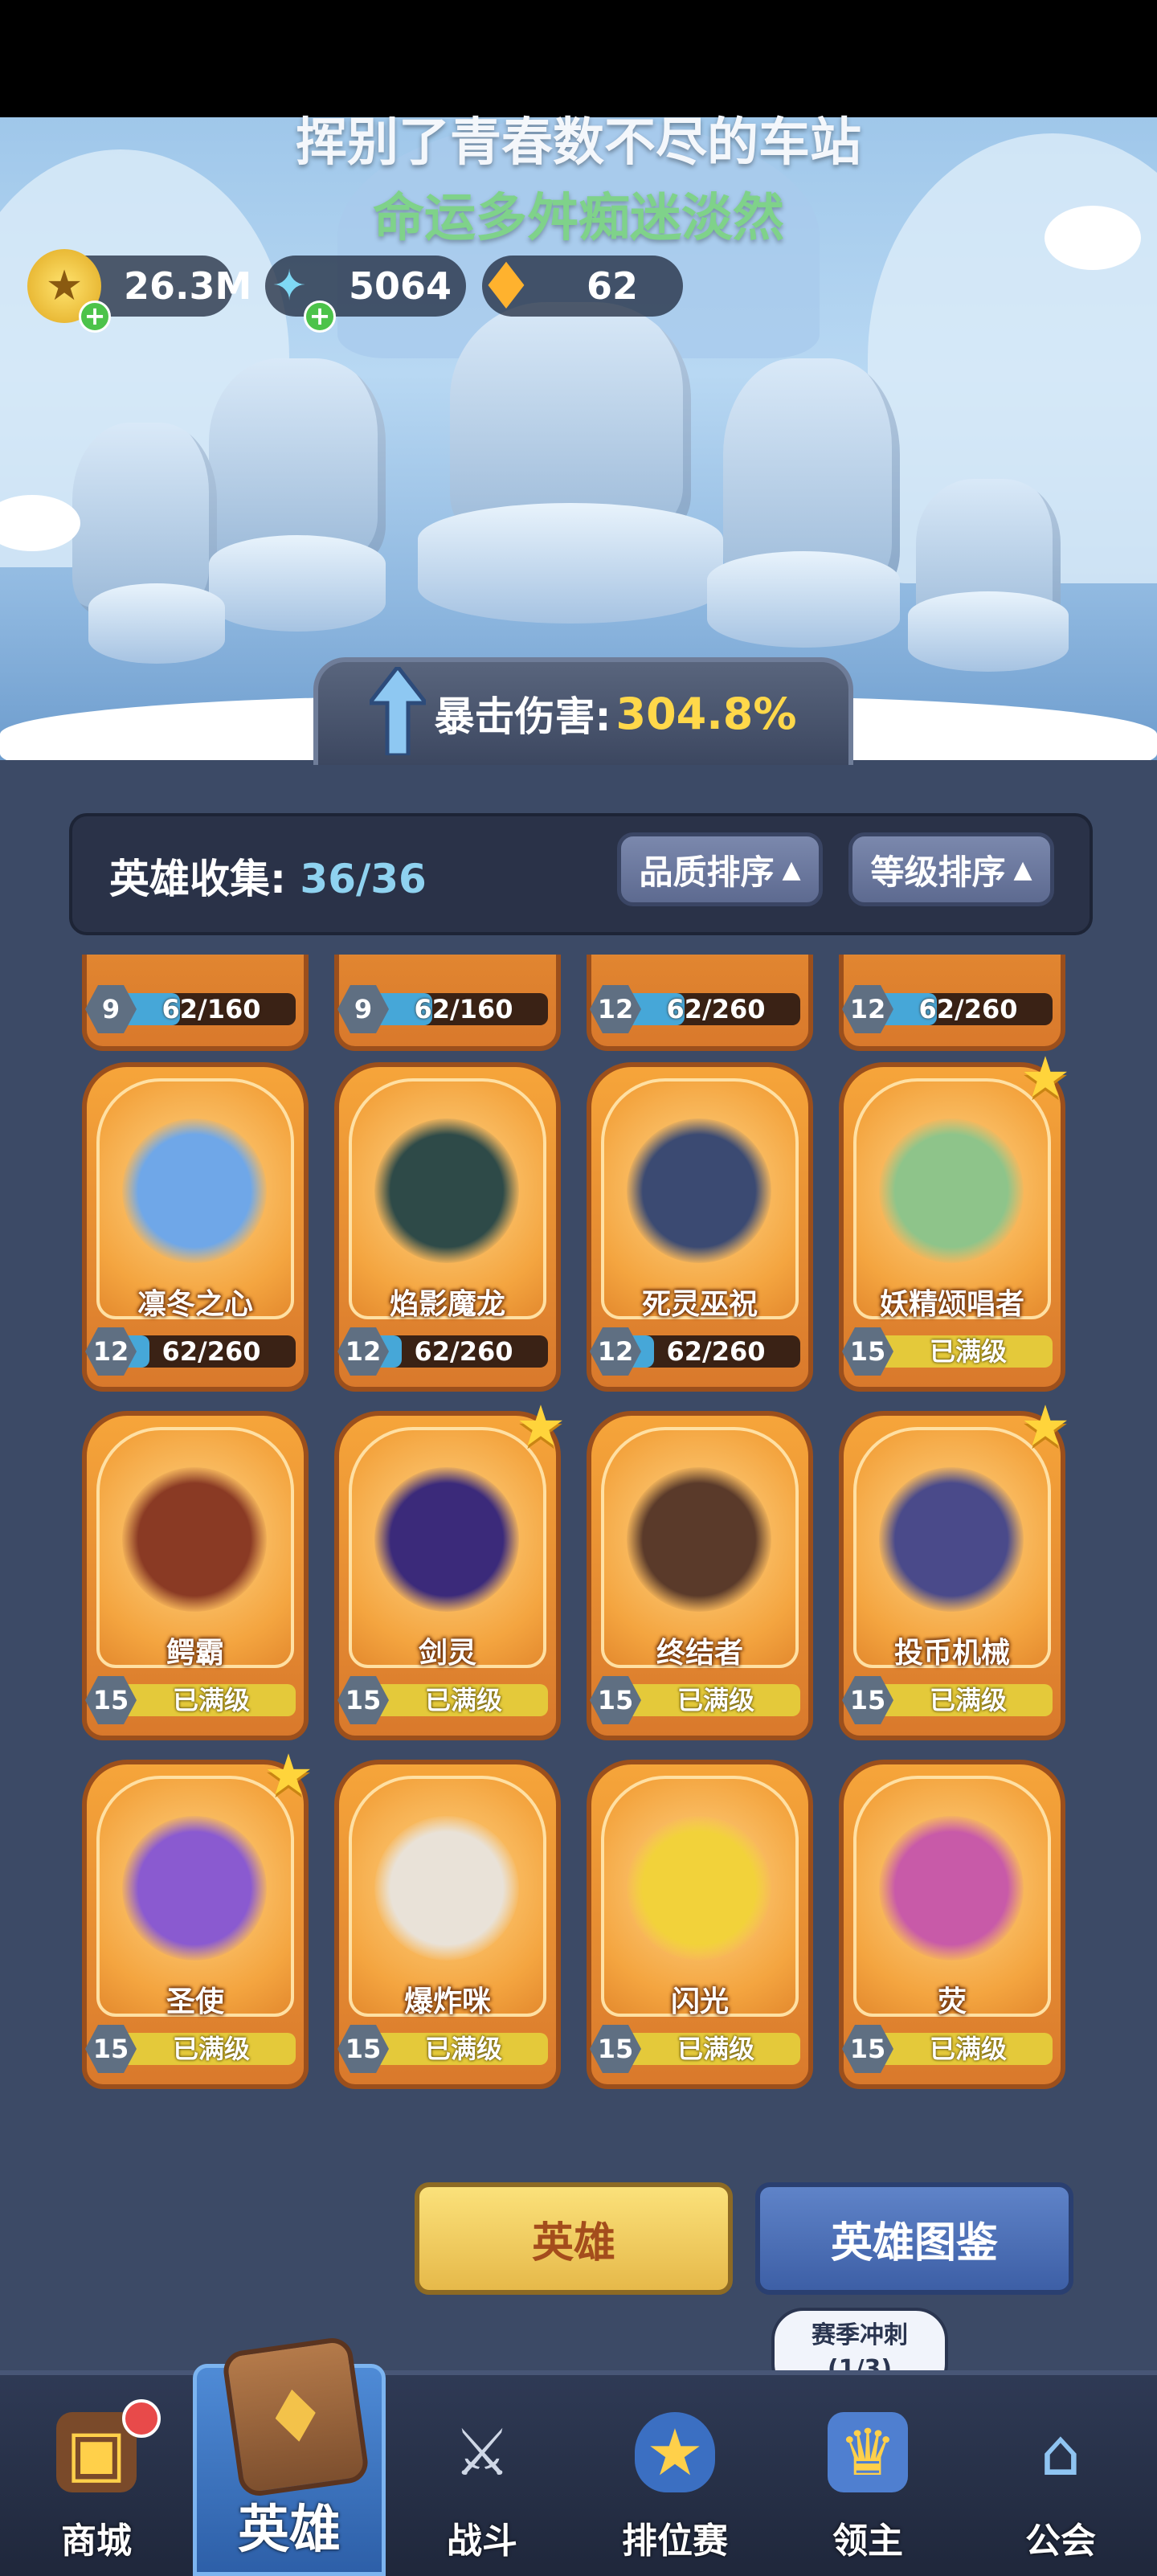  I want to click on hero-card: 爆炸咪 已满级 15, so click(447, 1925).